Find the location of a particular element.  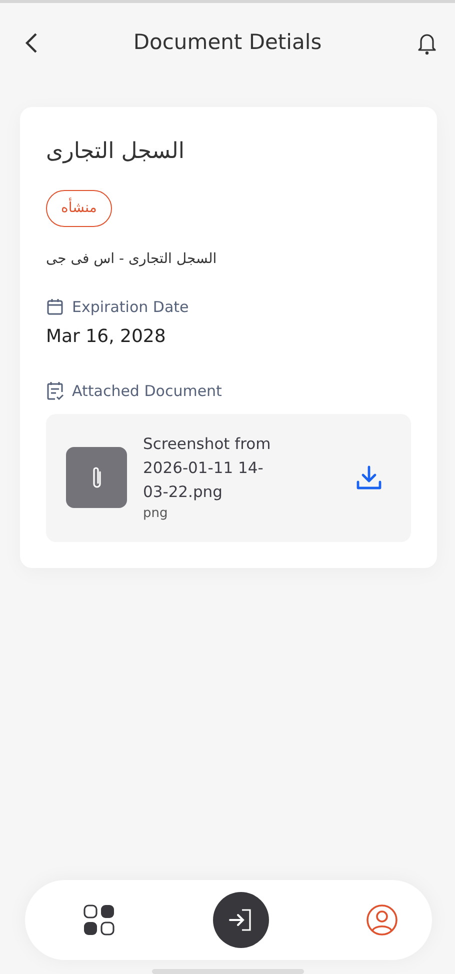

checklist-icon is located at coordinates (55, 390).